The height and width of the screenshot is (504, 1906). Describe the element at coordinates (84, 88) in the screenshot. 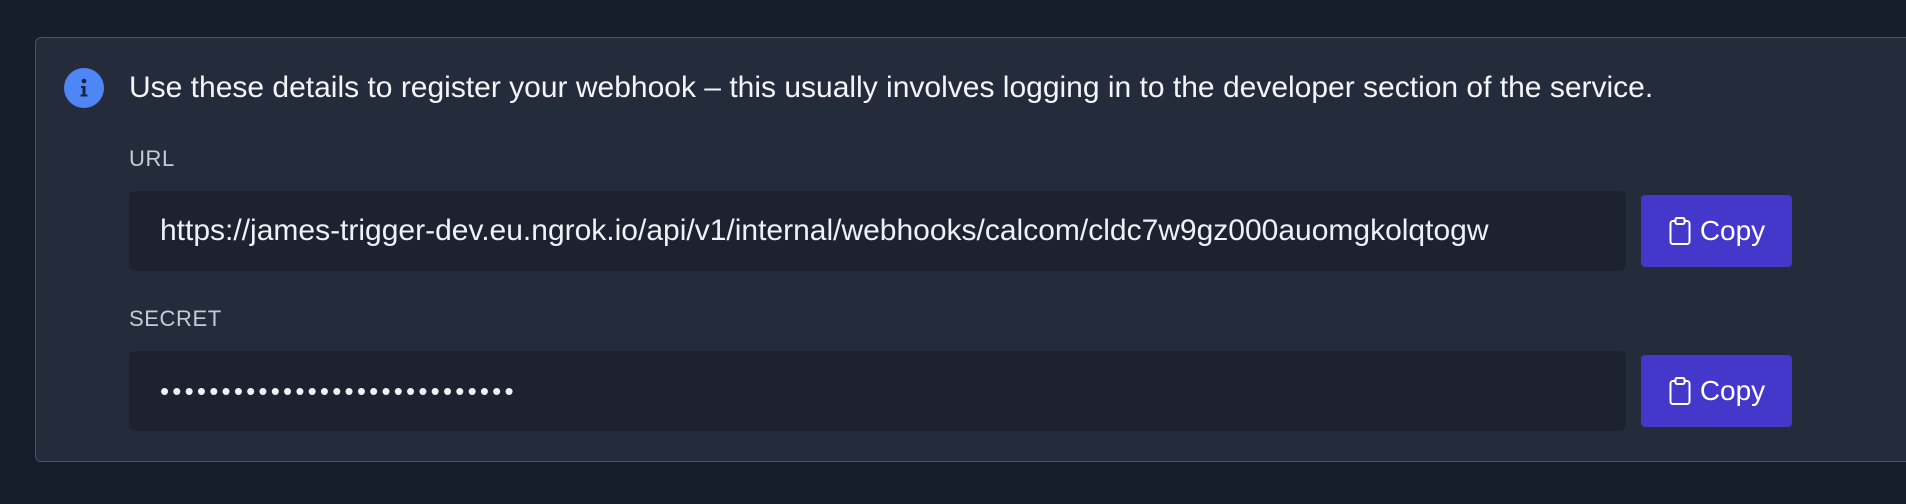

I see `info-icon` at that location.